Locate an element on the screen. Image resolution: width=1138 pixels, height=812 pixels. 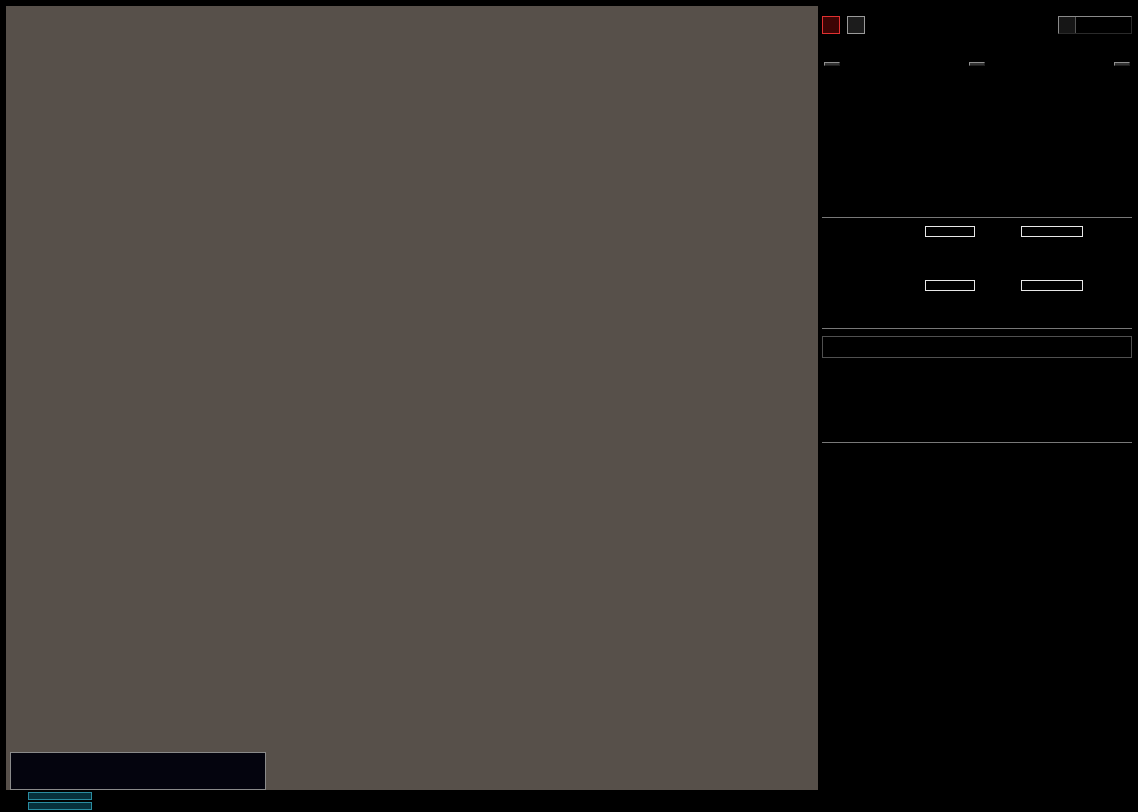
trend-graph is located at coordinates (976, 661).